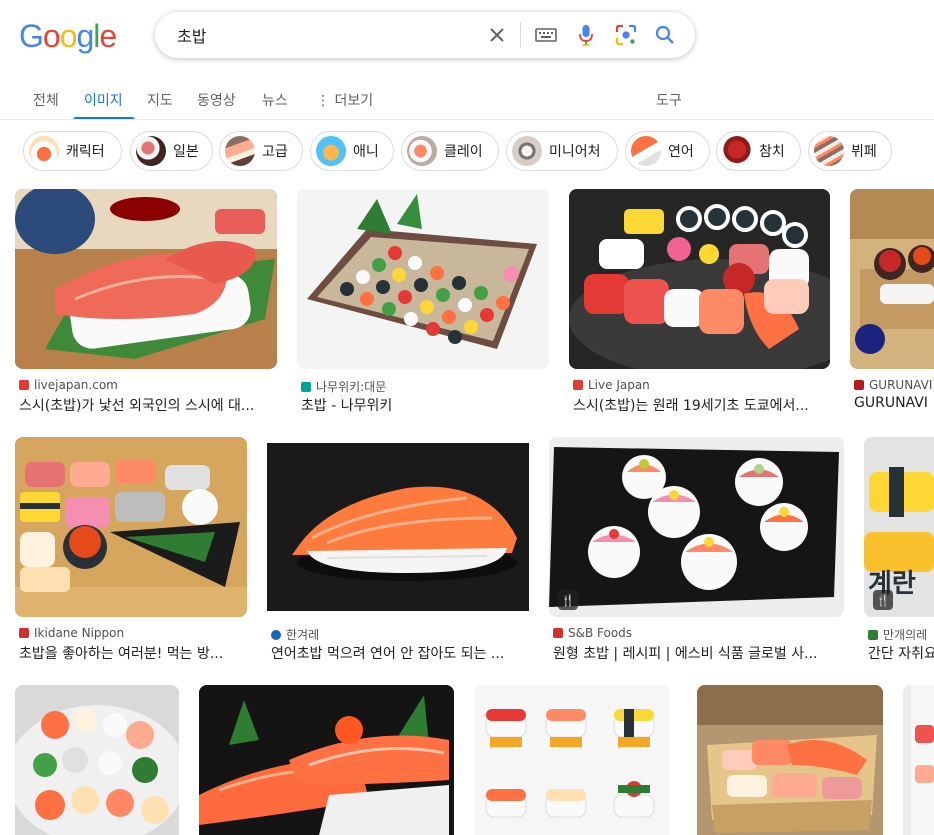 The height and width of the screenshot is (835, 934). What do you see at coordinates (76, 385) in the screenshot?
I see `result-source-name: livejapan.com` at bounding box center [76, 385].